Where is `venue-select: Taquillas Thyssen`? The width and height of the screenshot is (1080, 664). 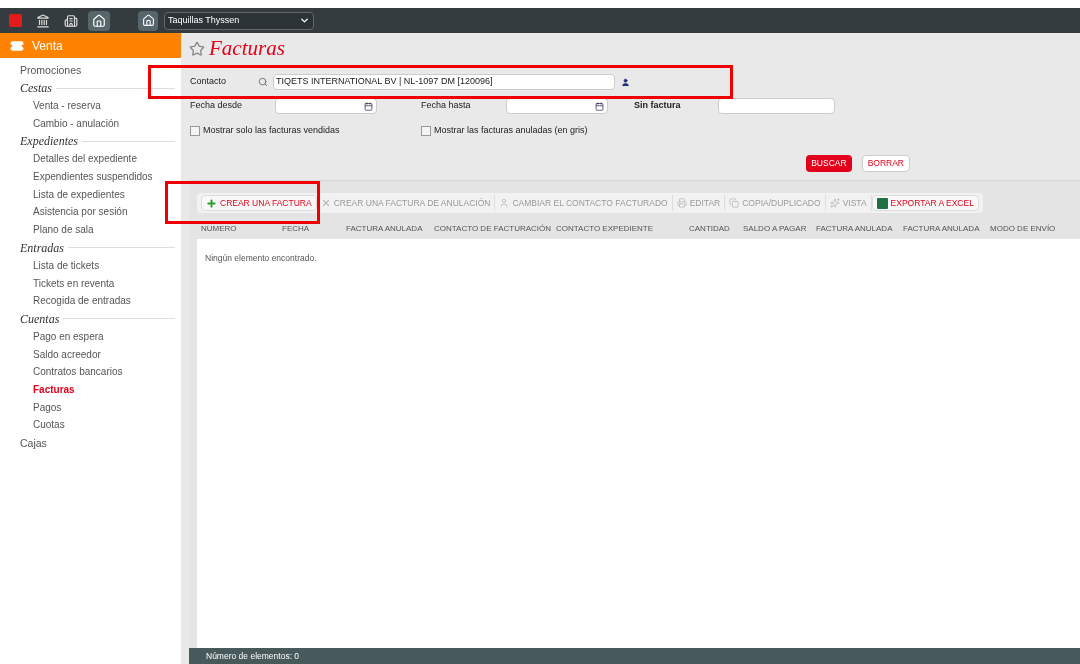 venue-select: Taquillas Thyssen is located at coordinates (239, 20).